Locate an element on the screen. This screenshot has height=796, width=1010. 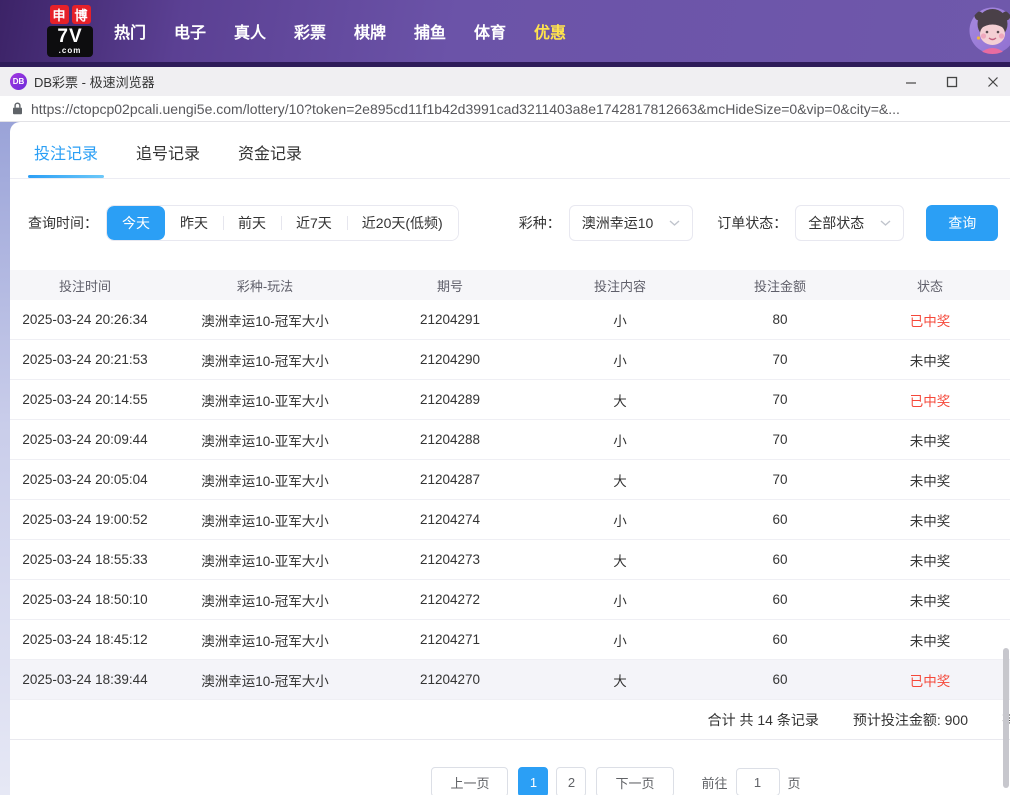
nav-item: 棋牌 is located at coordinates (370, 31).